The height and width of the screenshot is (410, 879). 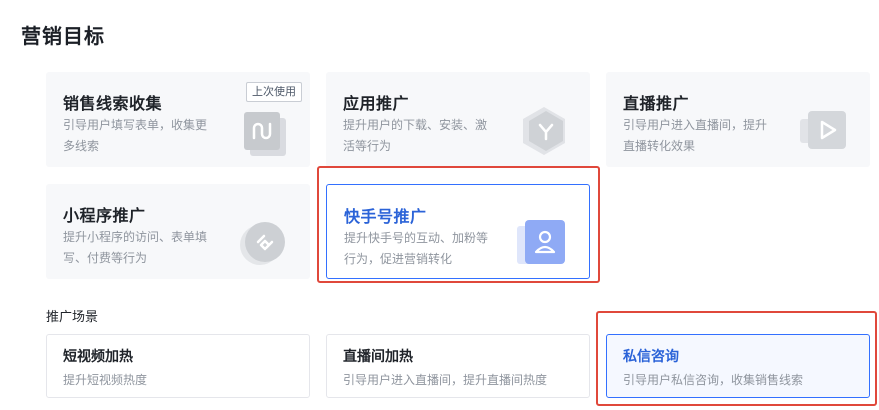 What do you see at coordinates (416, 248) in the screenshot?
I see `goal-card-desc: 提升快手号的互动、加粉等行为，促进营销转化` at bounding box center [416, 248].